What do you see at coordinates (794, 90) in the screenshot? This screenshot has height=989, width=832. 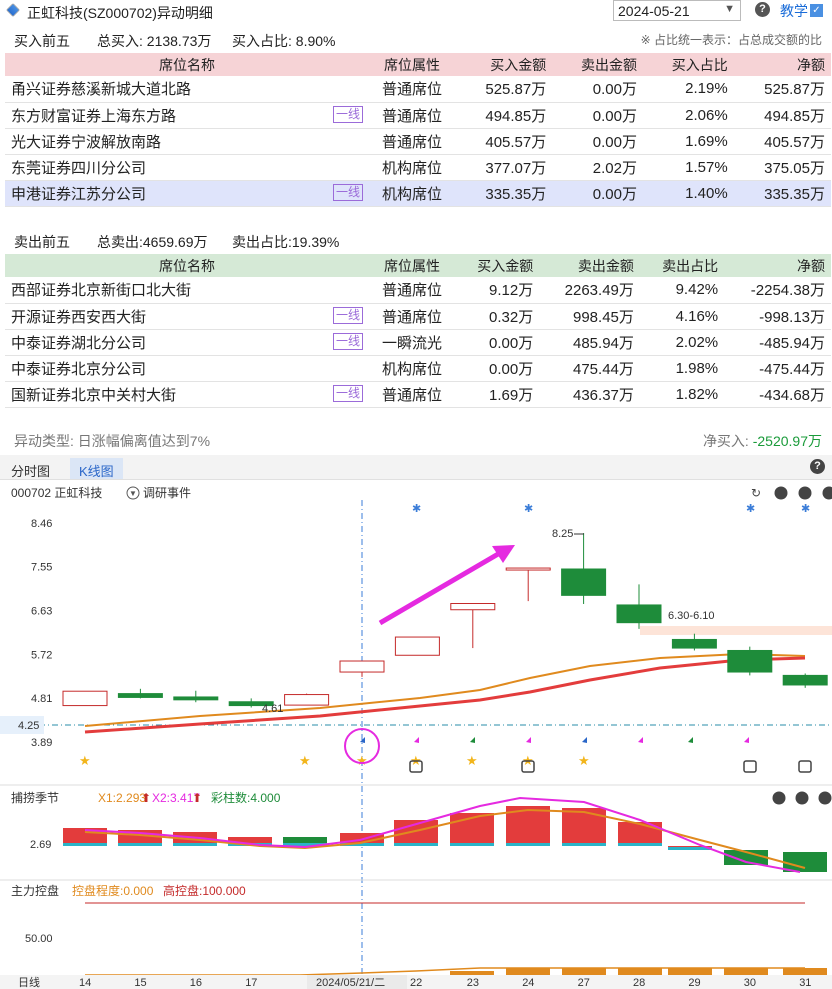 I see `net-amount-text: 525.87万` at bounding box center [794, 90].